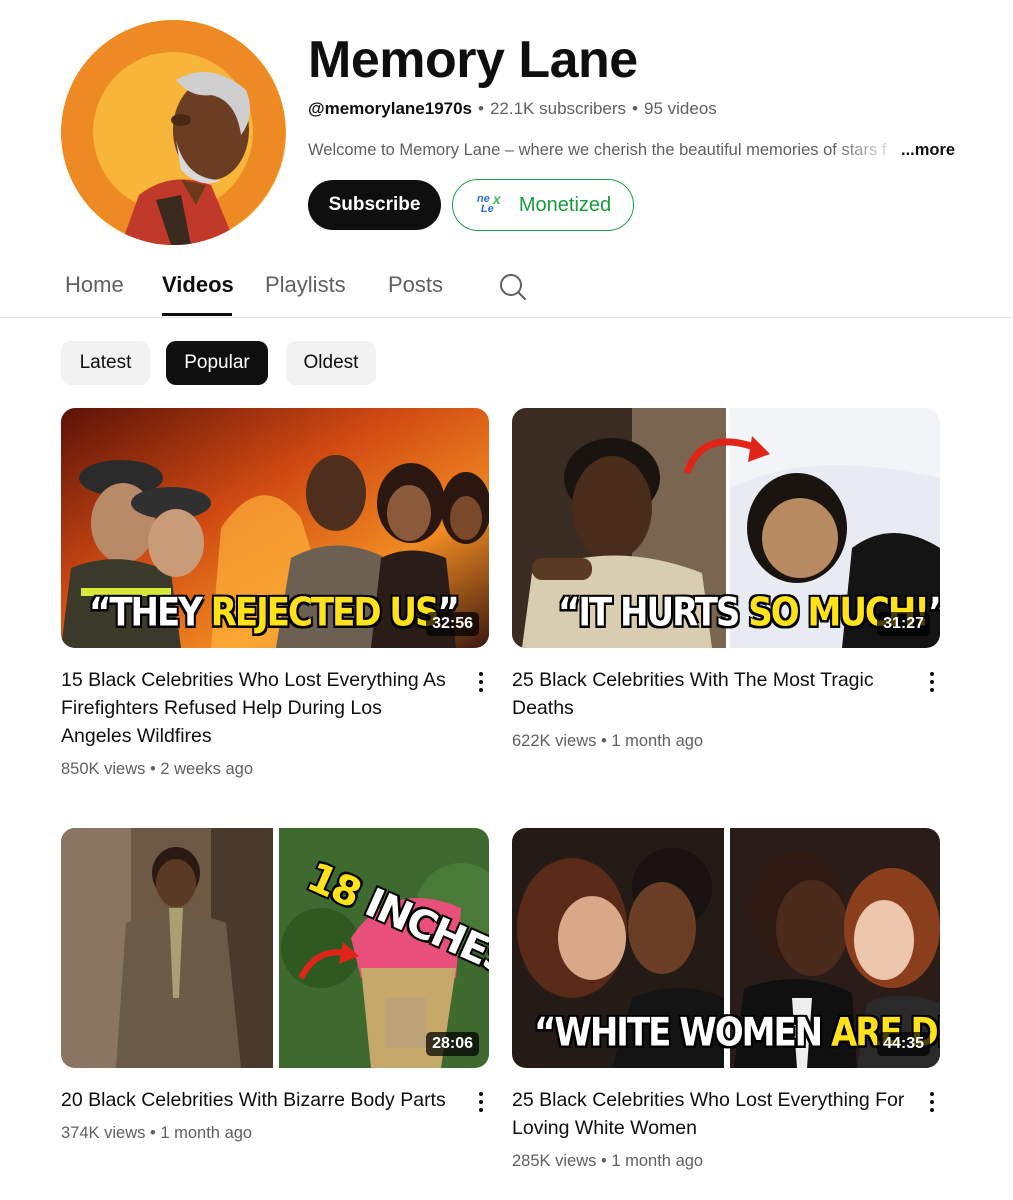  Describe the element at coordinates (217, 363) in the screenshot. I see `filter-popular: Popular` at that location.